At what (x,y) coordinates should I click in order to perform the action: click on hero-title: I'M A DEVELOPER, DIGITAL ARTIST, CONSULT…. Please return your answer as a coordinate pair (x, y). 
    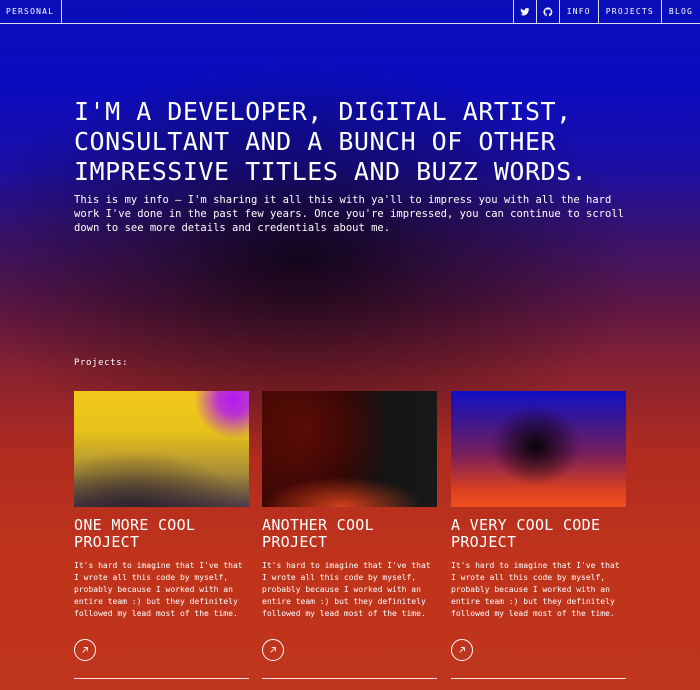
    Looking at the image, I should click on (331, 141).